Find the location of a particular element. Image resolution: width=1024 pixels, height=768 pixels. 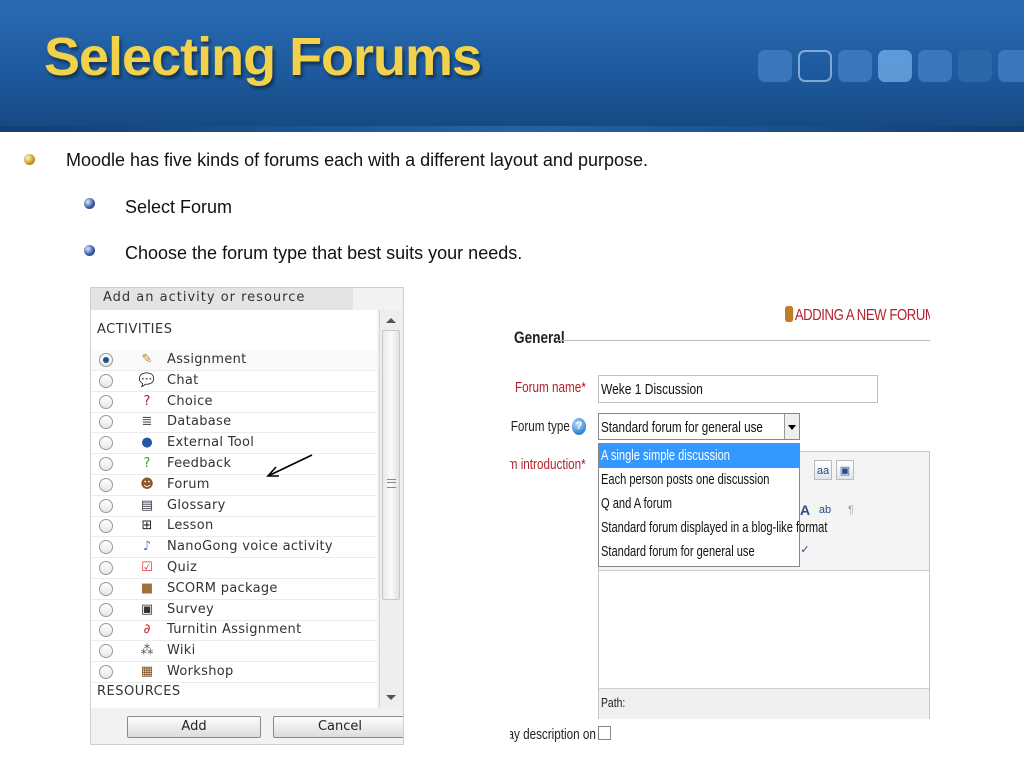

activity-item-label: Forum is located at coordinates (188, 484).